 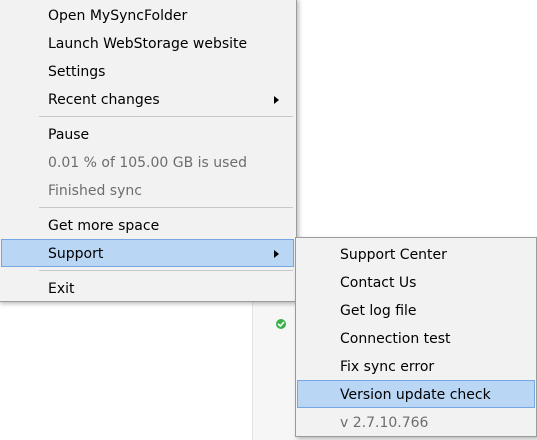 I want to click on menu-item-get-more-space: Get more space, so click(x=147, y=225).